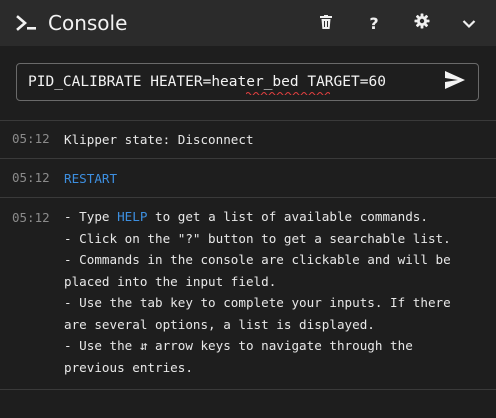  What do you see at coordinates (288, 93) in the screenshot?
I see `spellcheck-underline` at bounding box center [288, 93].